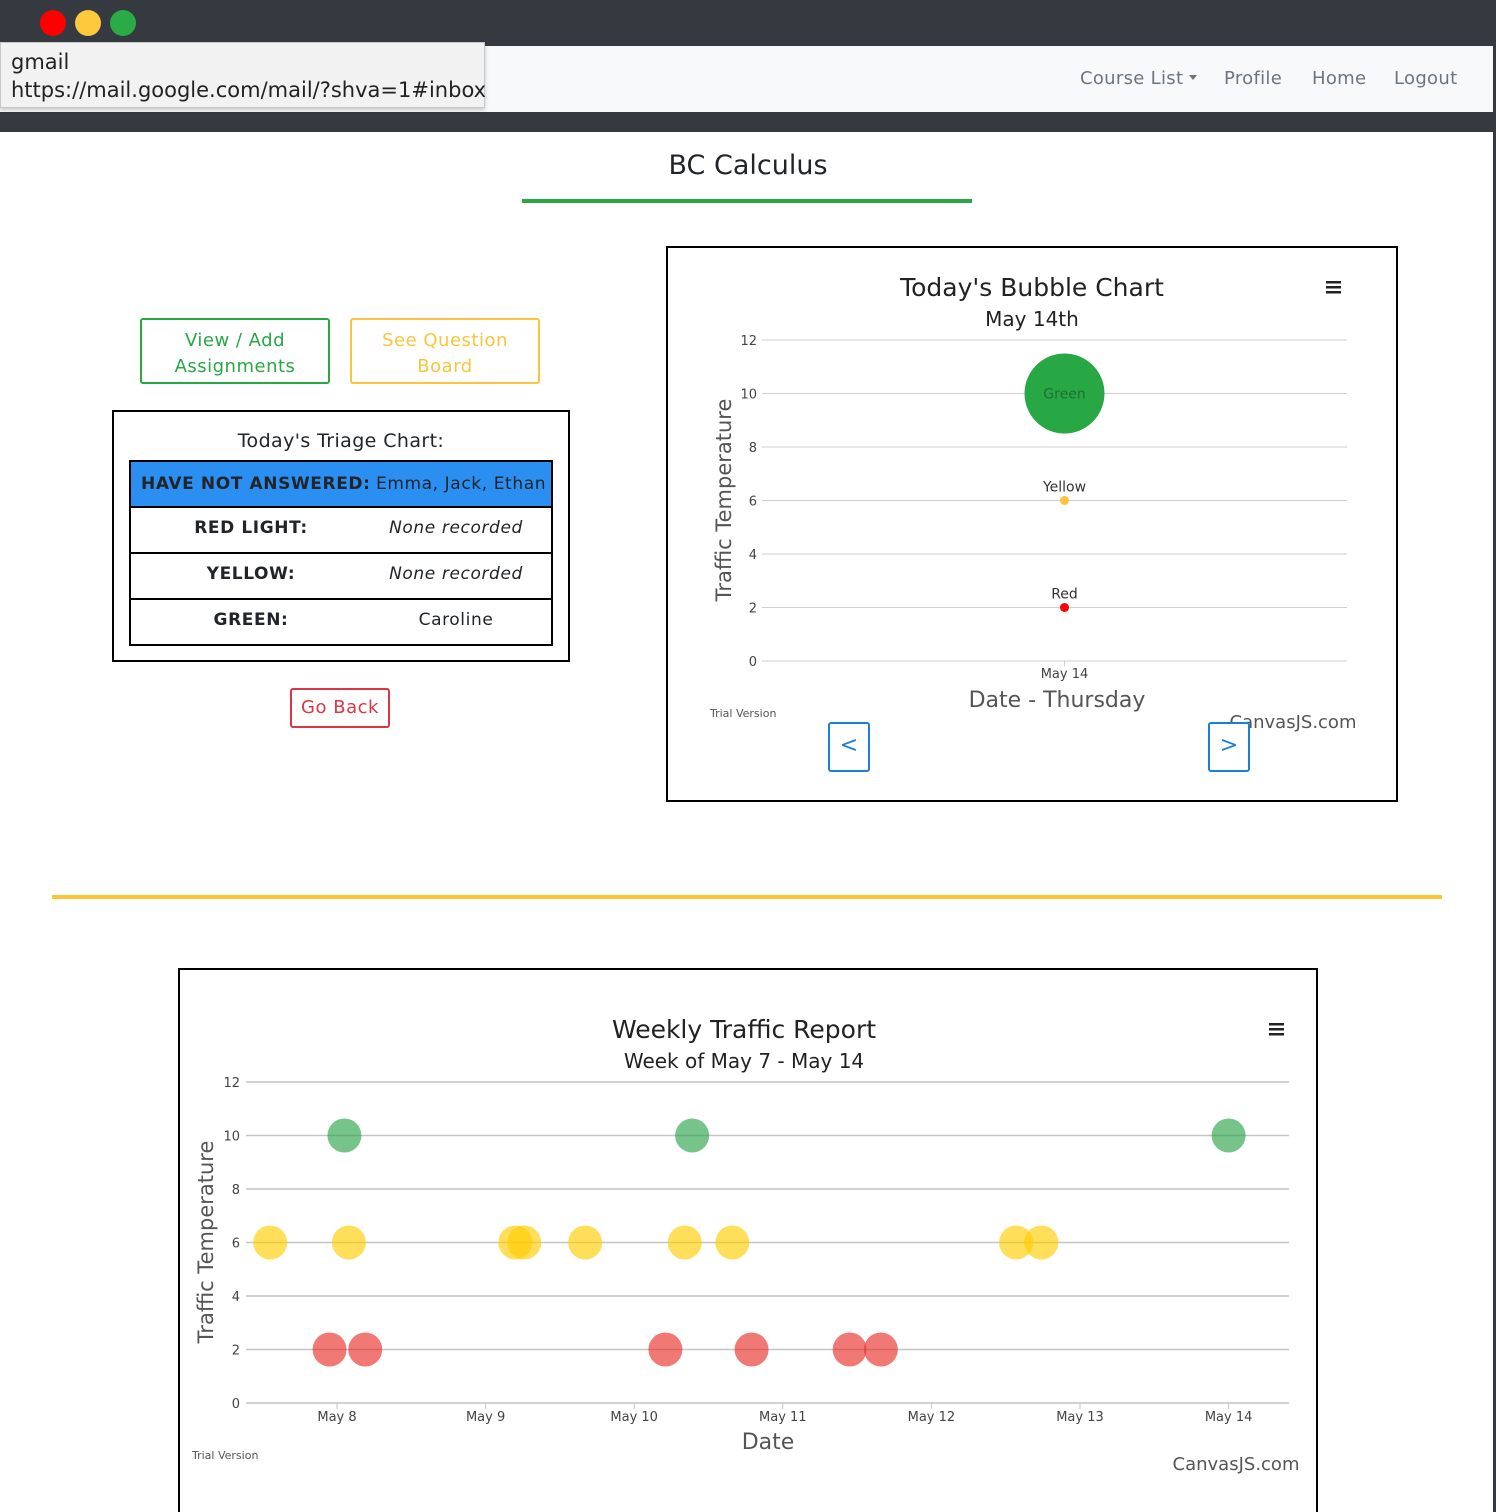  Describe the element at coordinates (236, 1351) in the screenshot. I see `weekly-y-tick-label: 2` at that location.